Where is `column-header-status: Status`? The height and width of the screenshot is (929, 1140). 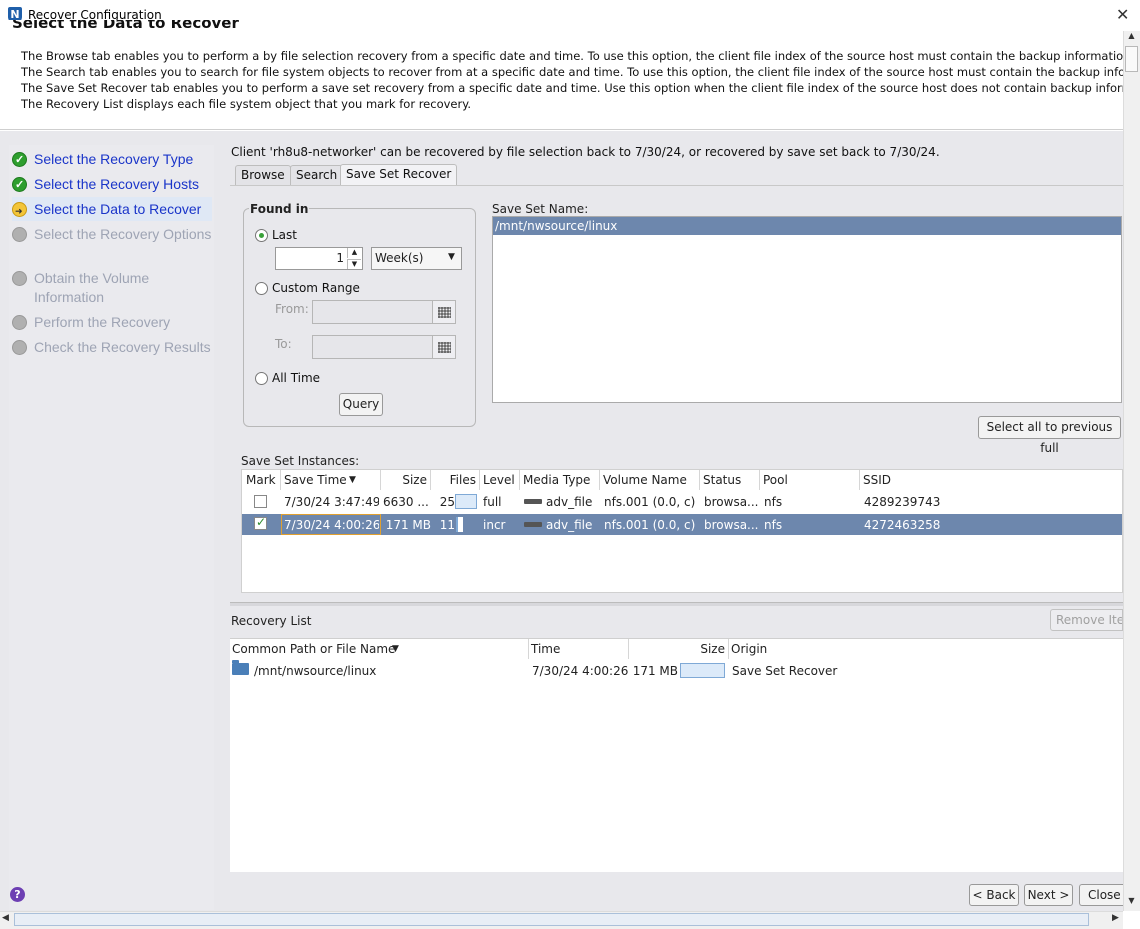
column-header-status: Status is located at coordinates (730, 480).